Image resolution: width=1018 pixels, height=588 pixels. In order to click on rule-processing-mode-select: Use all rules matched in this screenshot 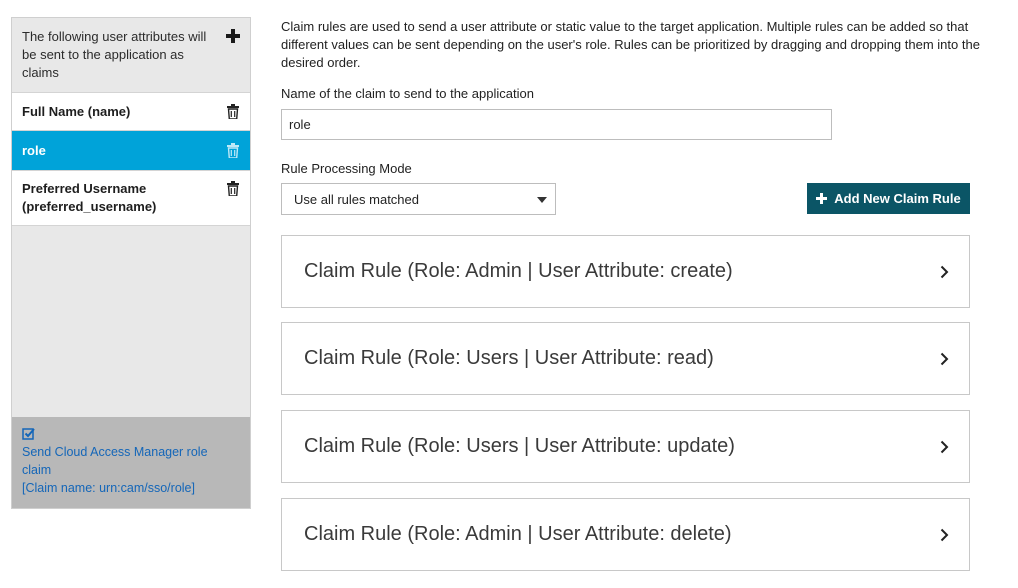, I will do `click(418, 199)`.